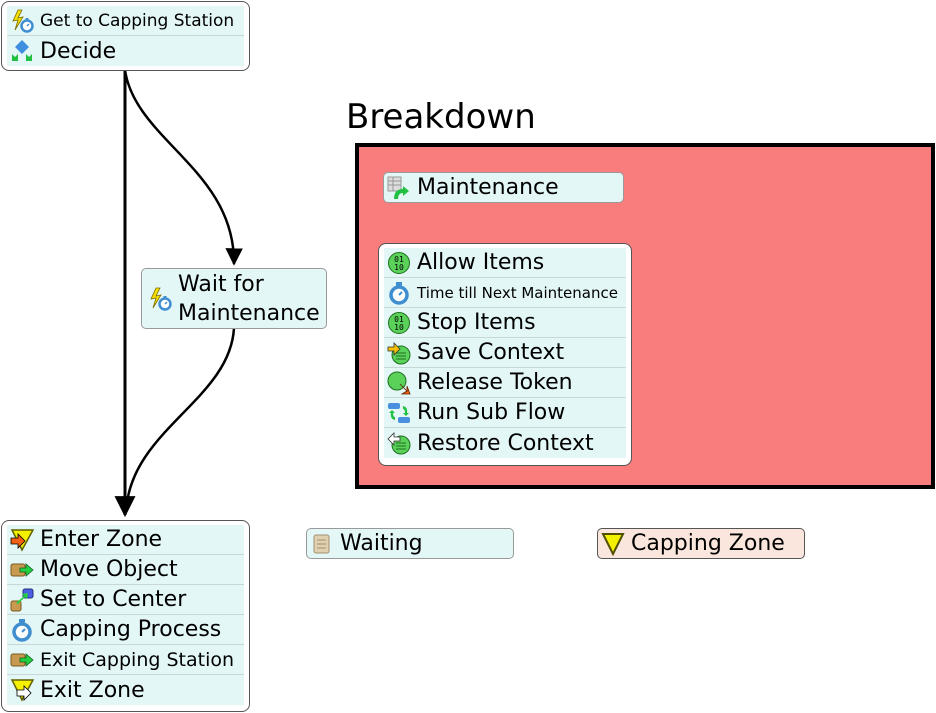 The width and height of the screenshot is (936, 713). I want to click on exit-zone-icon, so click(22, 690).